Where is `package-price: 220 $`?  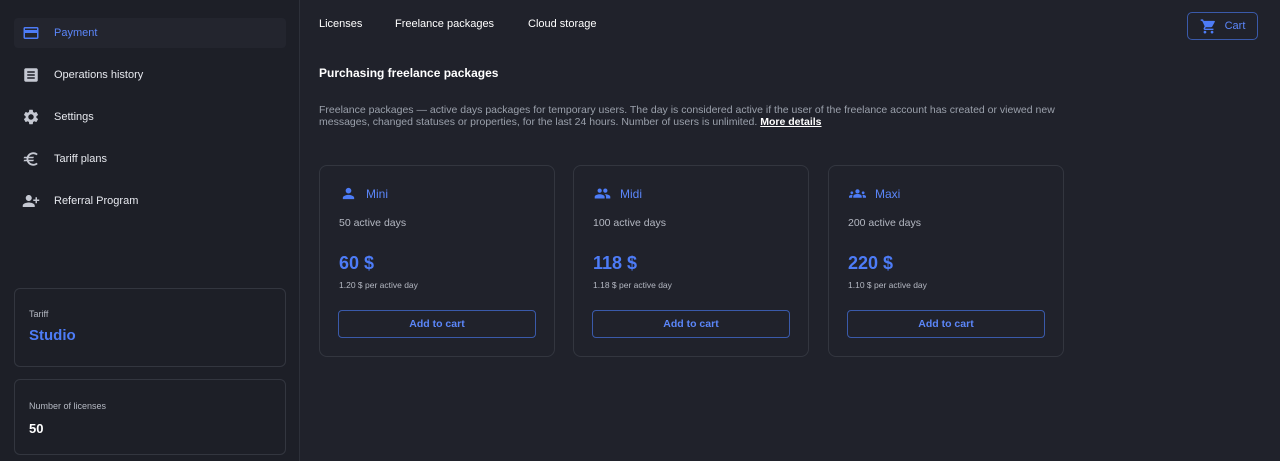
package-price: 220 $ is located at coordinates (871, 263).